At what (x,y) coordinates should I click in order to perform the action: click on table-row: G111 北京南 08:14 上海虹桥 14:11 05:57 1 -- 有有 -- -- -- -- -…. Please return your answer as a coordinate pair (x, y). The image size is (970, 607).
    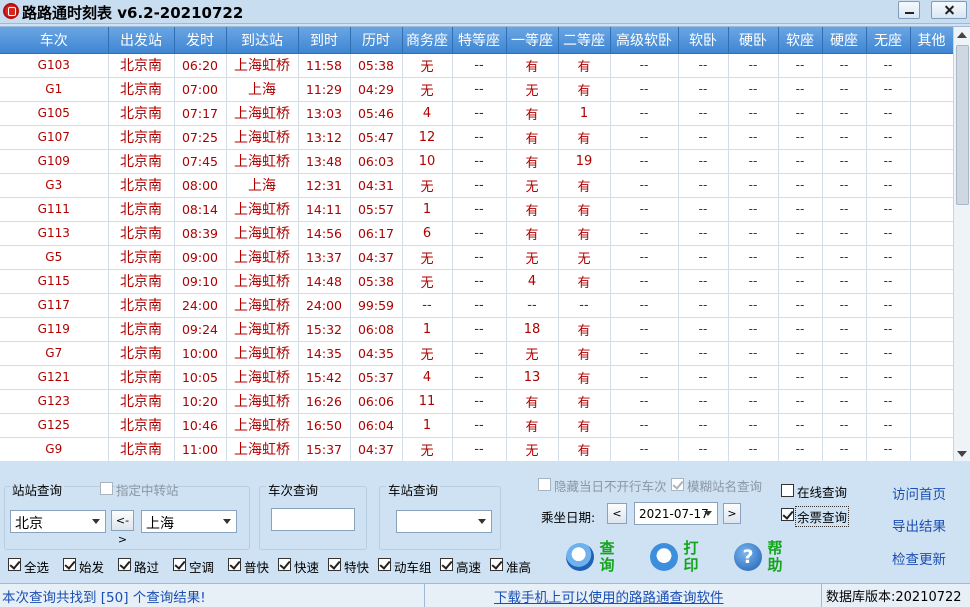
    Looking at the image, I should click on (477, 209).